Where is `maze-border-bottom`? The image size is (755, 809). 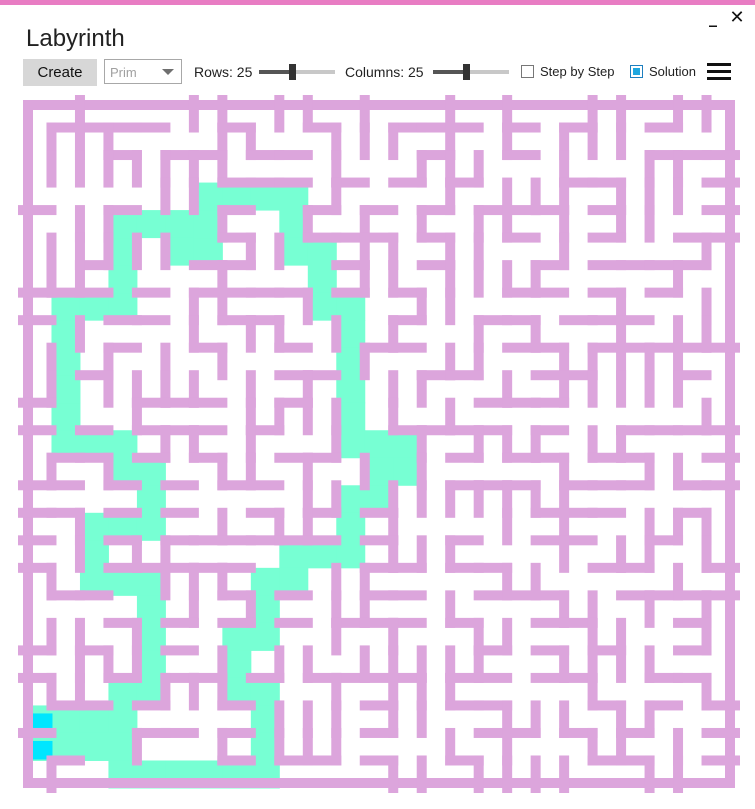 maze-border-bottom is located at coordinates (379, 783).